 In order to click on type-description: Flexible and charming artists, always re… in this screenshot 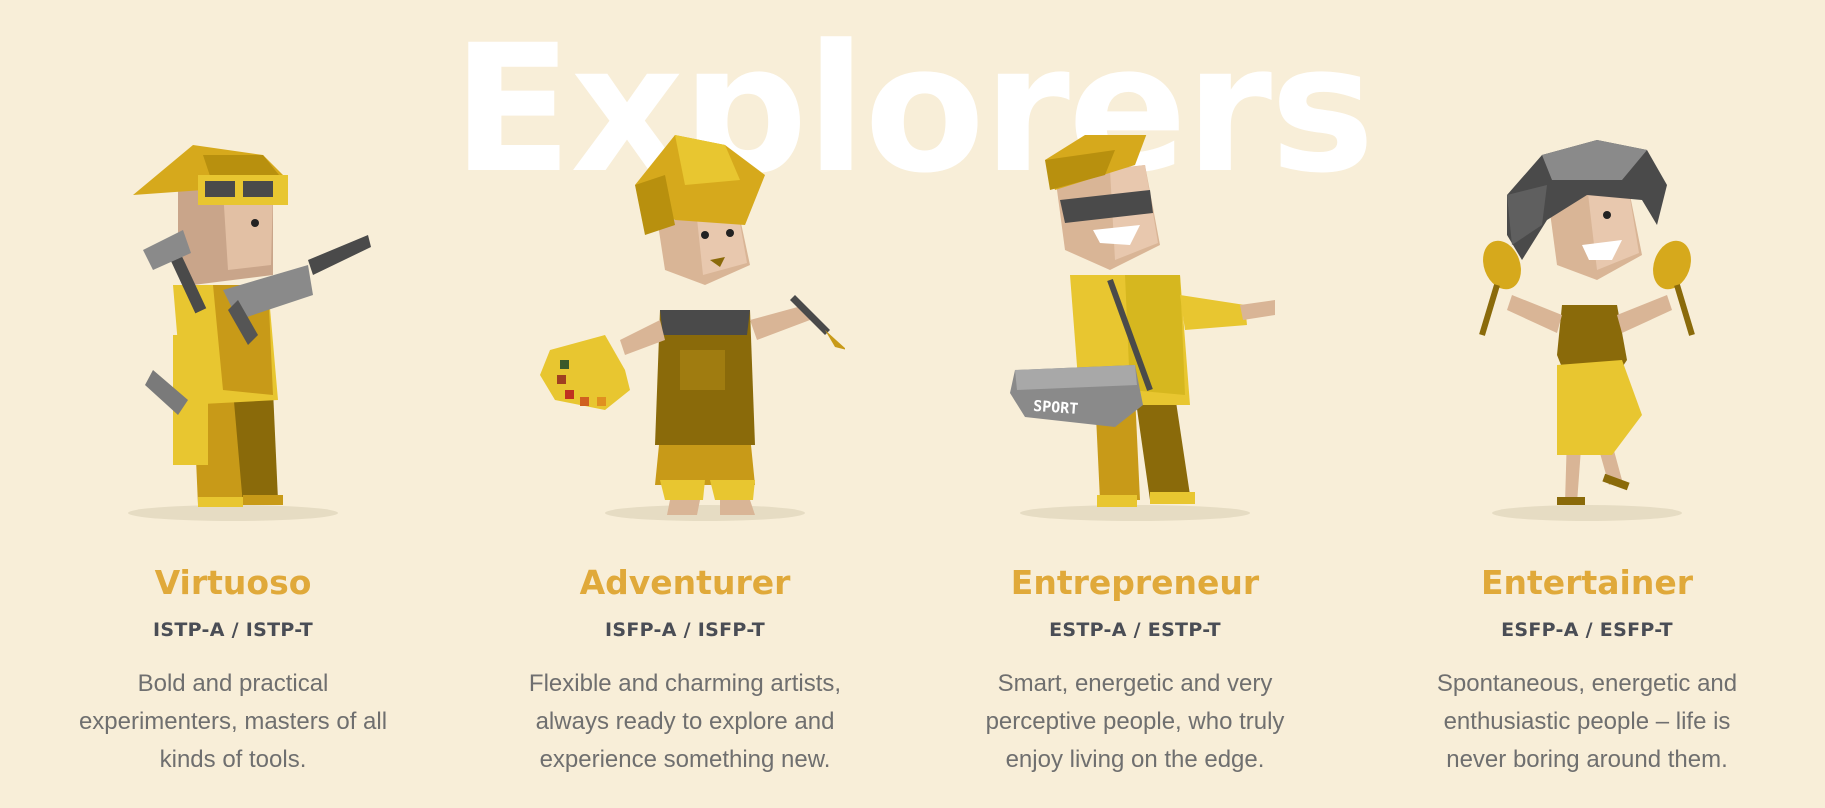, I will do `click(685, 721)`.